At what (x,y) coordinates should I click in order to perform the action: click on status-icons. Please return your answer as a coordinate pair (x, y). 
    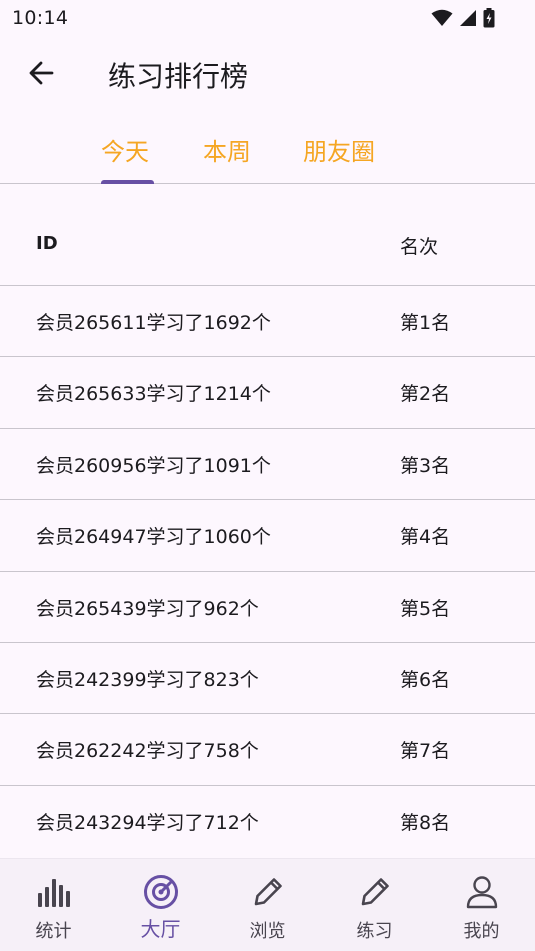
    Looking at the image, I should click on (463, 20).